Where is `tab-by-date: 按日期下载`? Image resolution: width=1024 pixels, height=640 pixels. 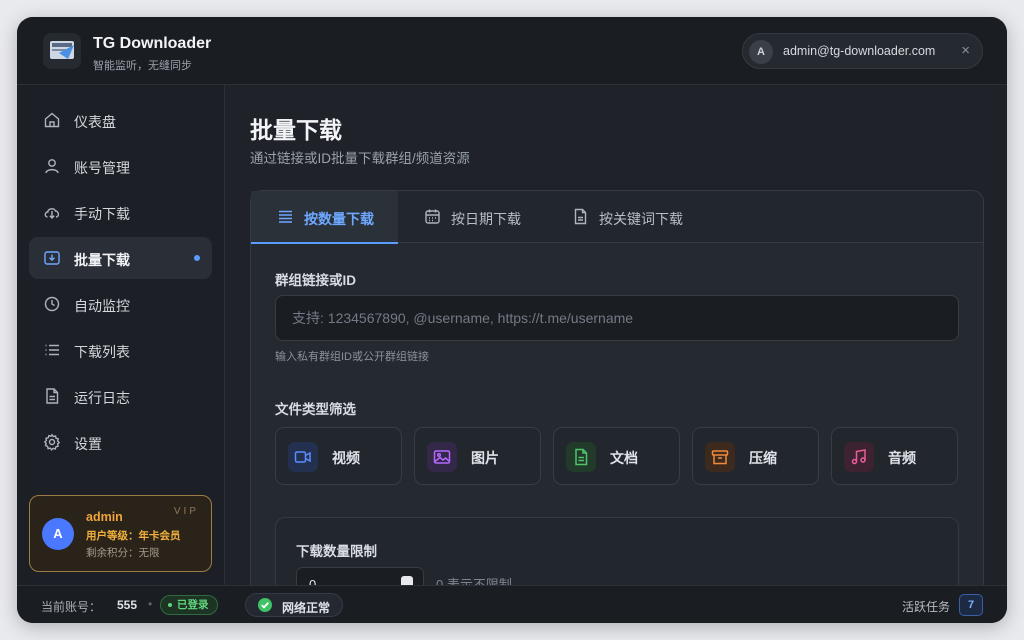 tab-by-date: 按日期下载 is located at coordinates (484, 217).